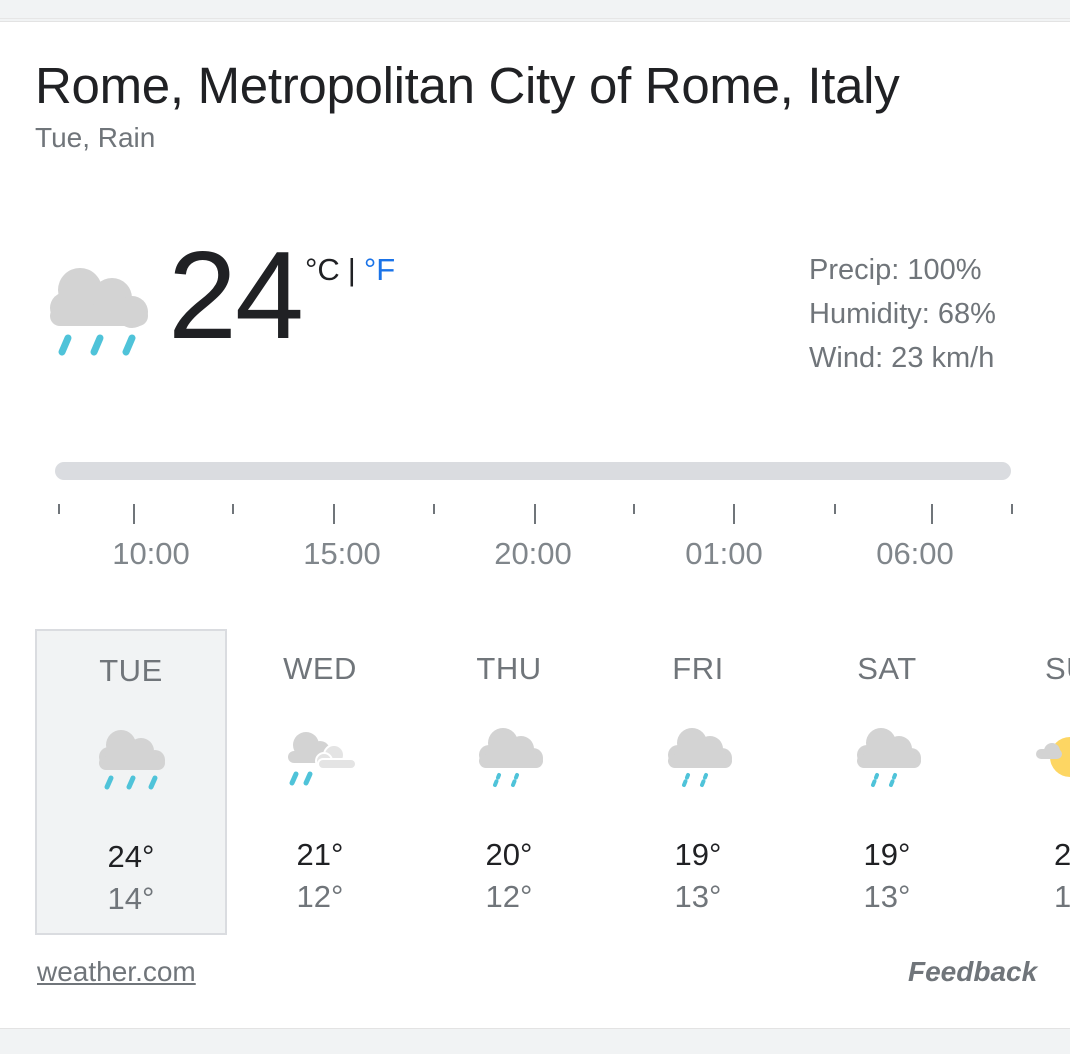 Image resolution: width=1070 pixels, height=1054 pixels. What do you see at coordinates (342, 553) in the screenshot?
I see `time-label: 15:00` at bounding box center [342, 553].